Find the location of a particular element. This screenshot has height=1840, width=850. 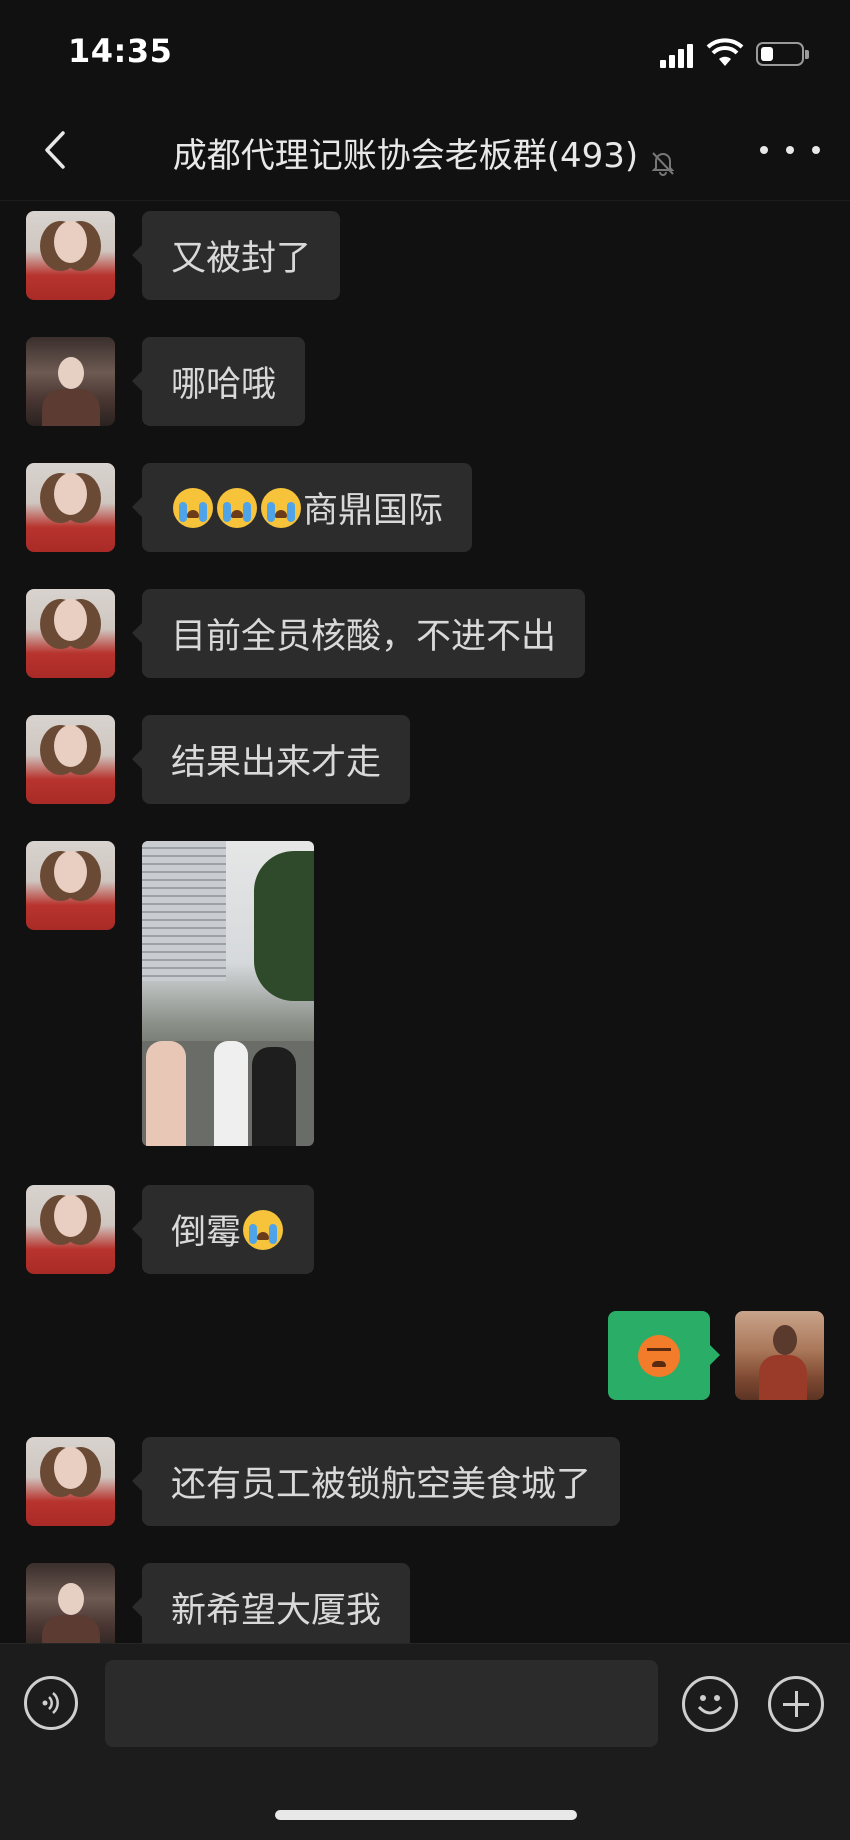

message-text: 还有员工被锁航空美食城了 is located at coordinates (381, 1485).